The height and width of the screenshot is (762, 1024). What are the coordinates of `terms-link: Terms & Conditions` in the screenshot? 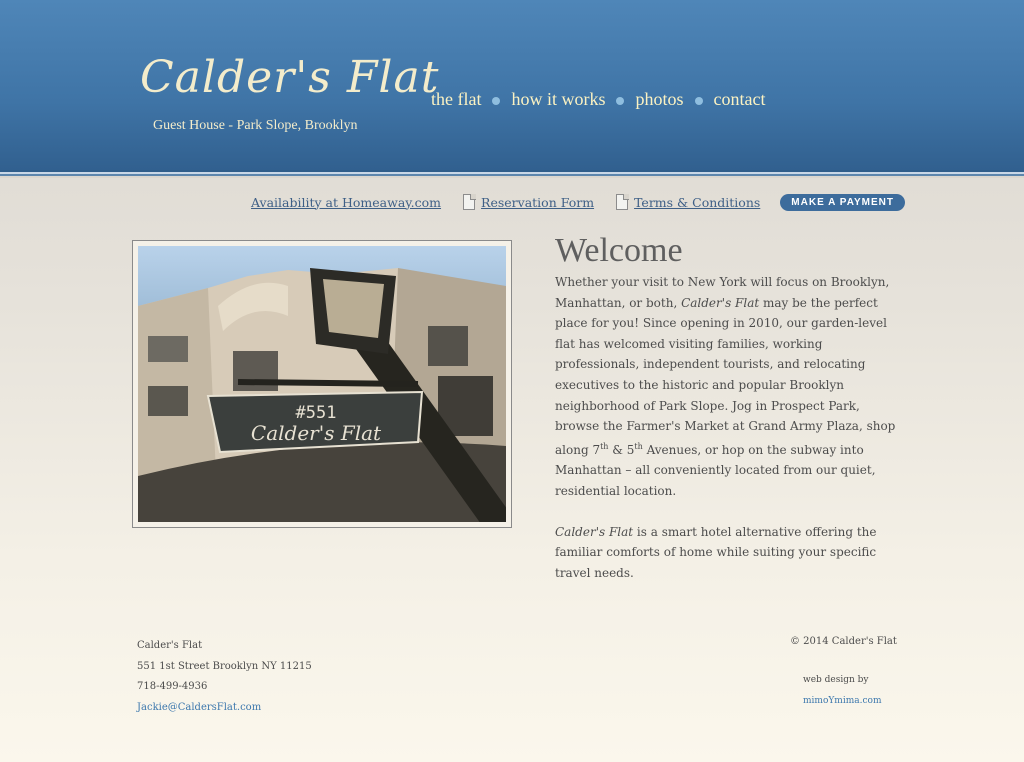 It's located at (697, 202).